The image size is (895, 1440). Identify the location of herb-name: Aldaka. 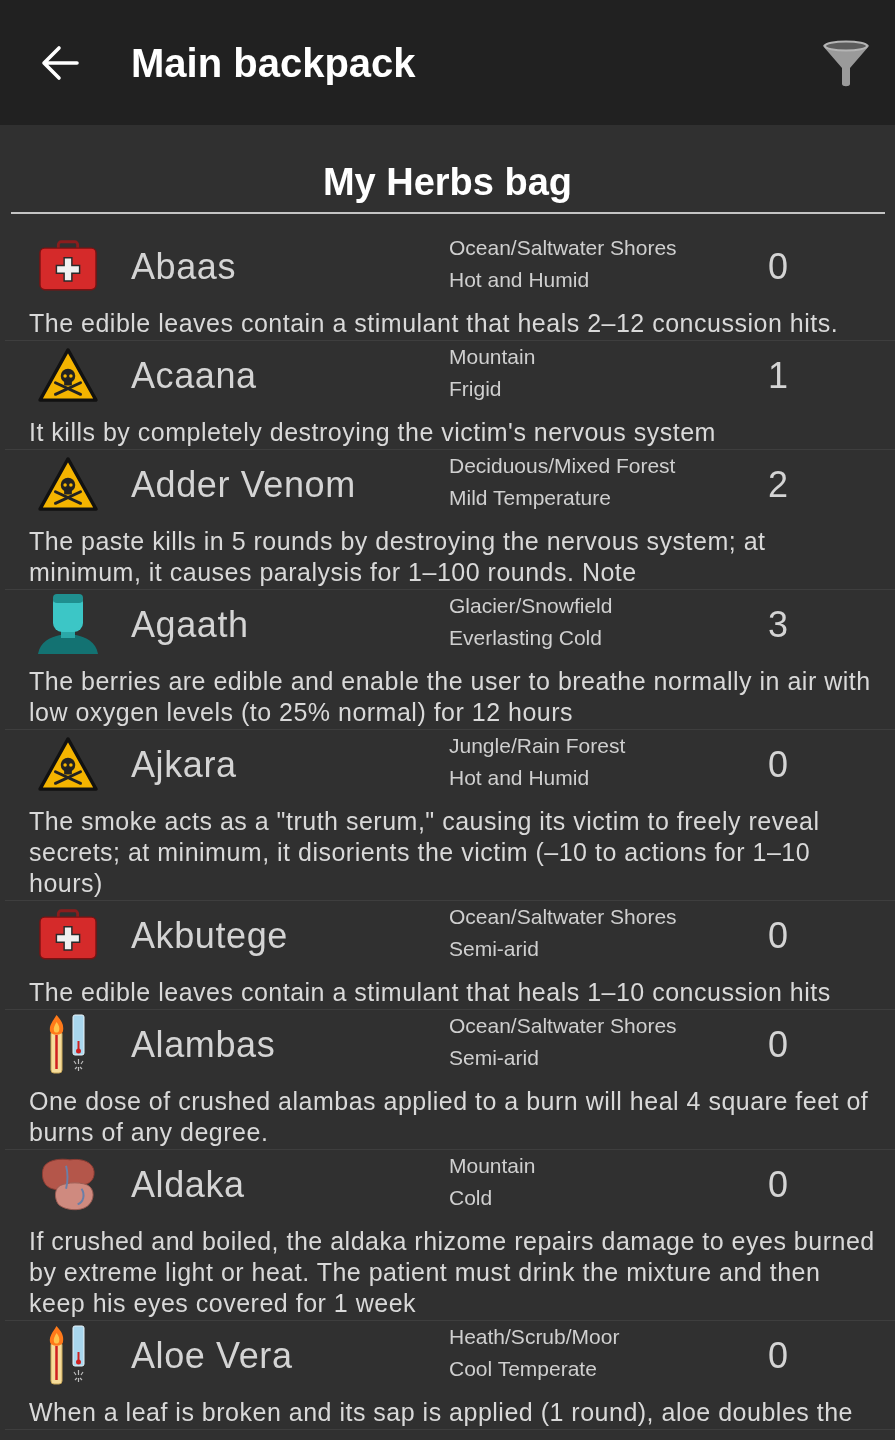
(188, 1185).